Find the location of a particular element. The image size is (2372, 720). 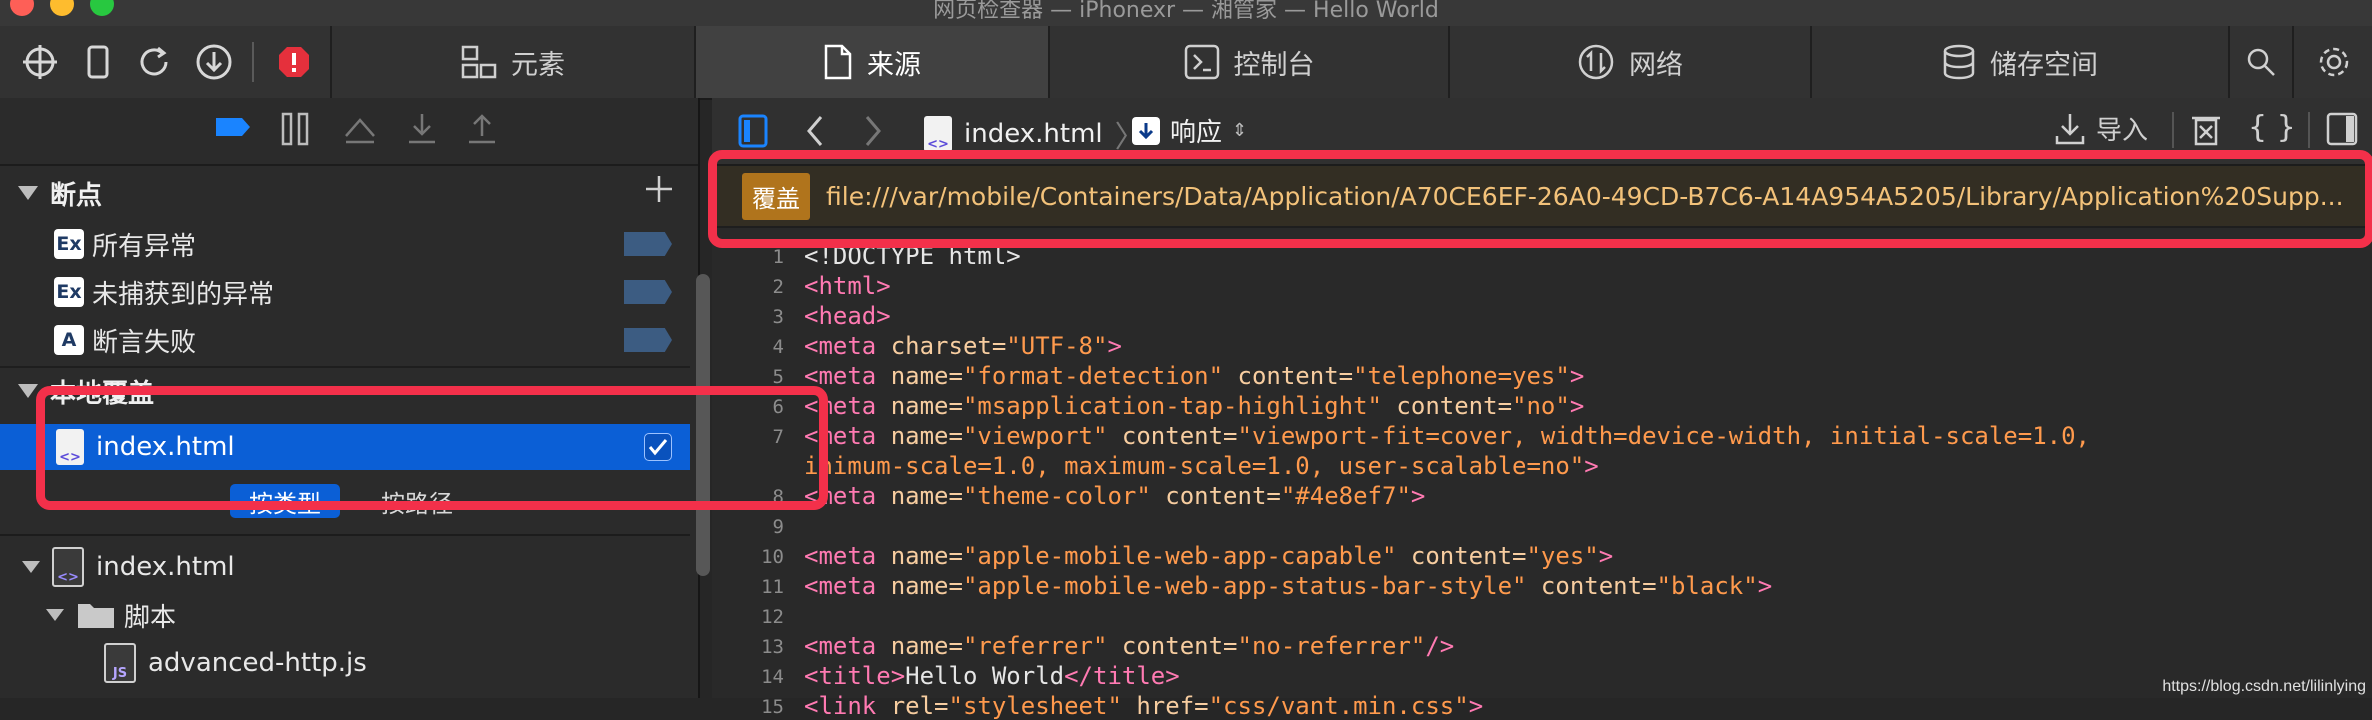

code-line: <meta charset="UTF-8"> is located at coordinates (963, 346).